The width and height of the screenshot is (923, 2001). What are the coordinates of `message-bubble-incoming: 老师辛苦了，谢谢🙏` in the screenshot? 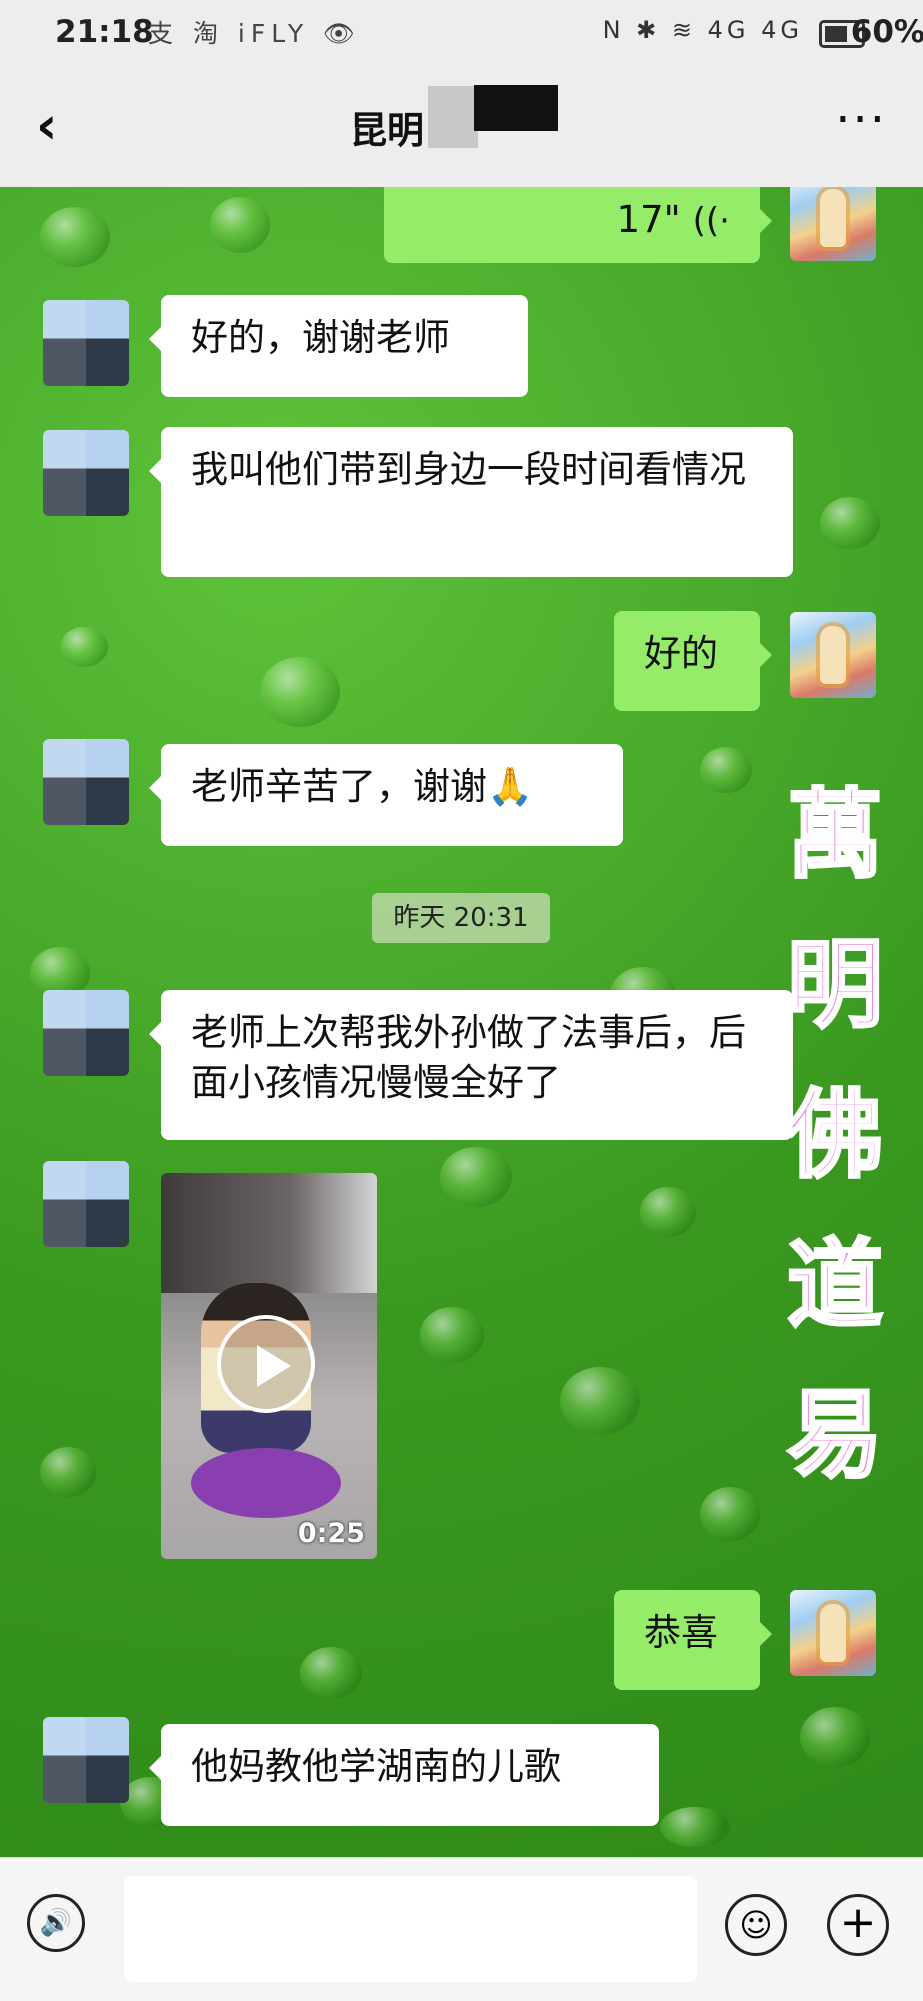 It's located at (386, 795).